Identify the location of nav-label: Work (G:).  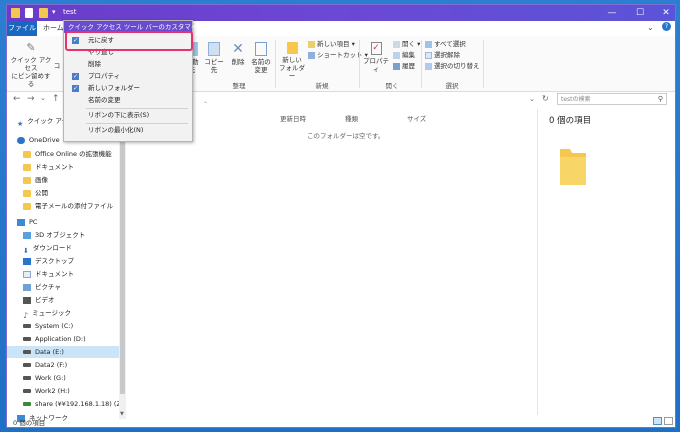
(50, 378).